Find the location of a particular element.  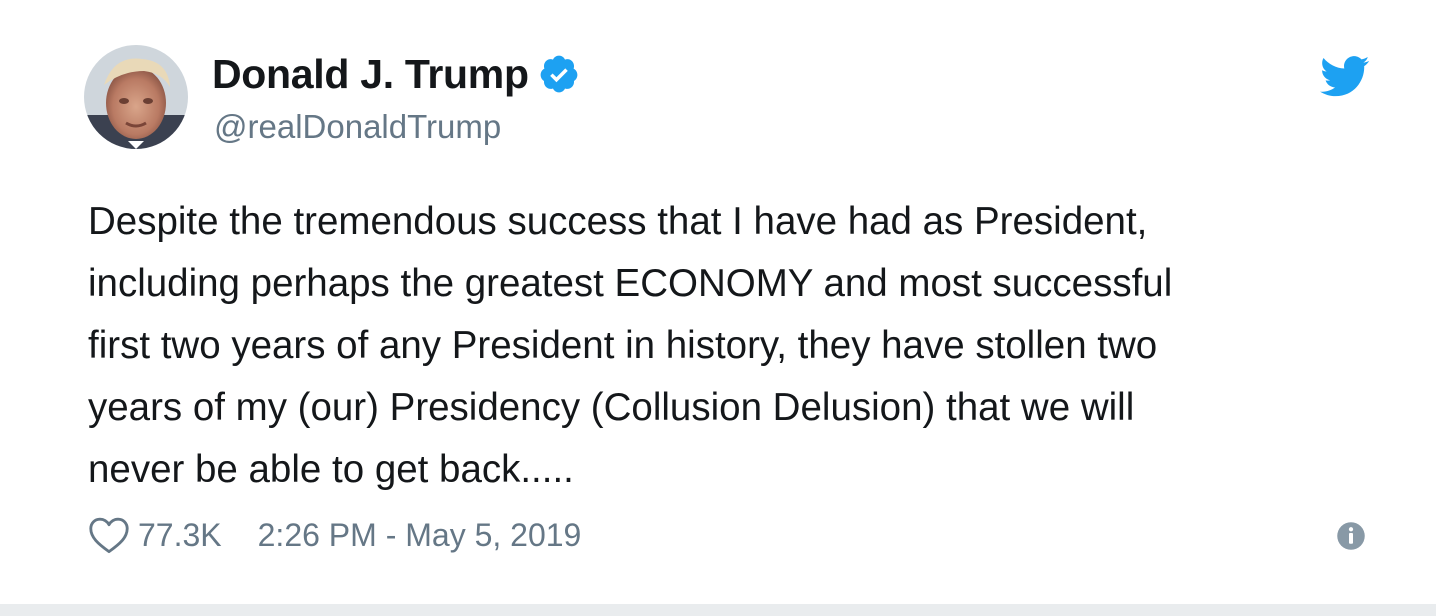

heart-icon is located at coordinates (109, 535).